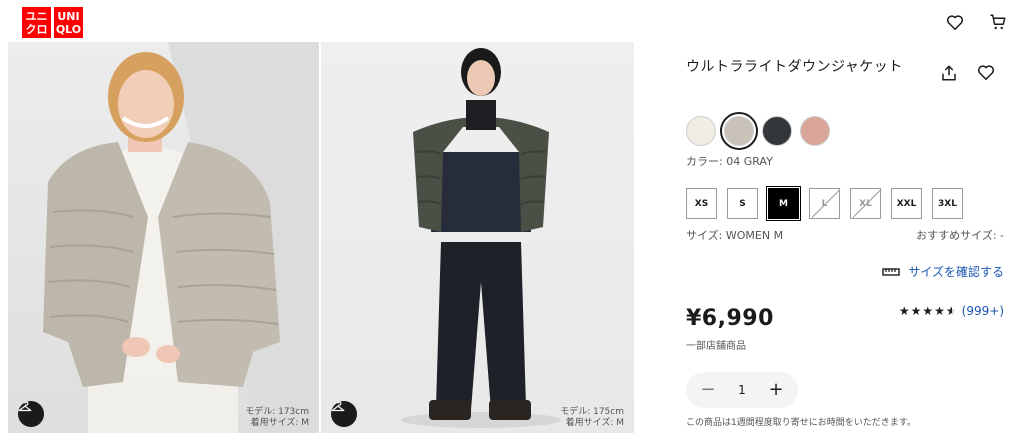  Describe the element at coordinates (947, 203) in the screenshot. I see `size-button-3xl: 3XL` at that location.